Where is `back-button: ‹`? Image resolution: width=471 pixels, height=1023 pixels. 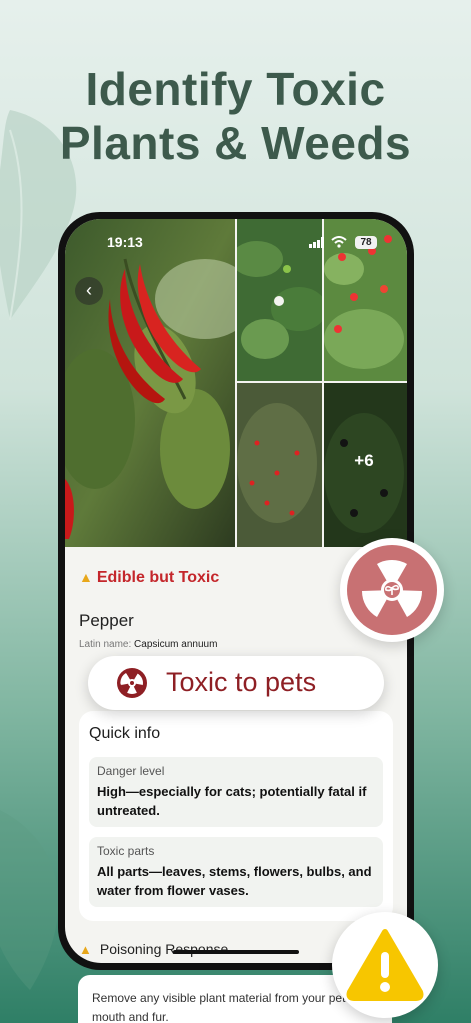
back-button: ‹ is located at coordinates (89, 291).